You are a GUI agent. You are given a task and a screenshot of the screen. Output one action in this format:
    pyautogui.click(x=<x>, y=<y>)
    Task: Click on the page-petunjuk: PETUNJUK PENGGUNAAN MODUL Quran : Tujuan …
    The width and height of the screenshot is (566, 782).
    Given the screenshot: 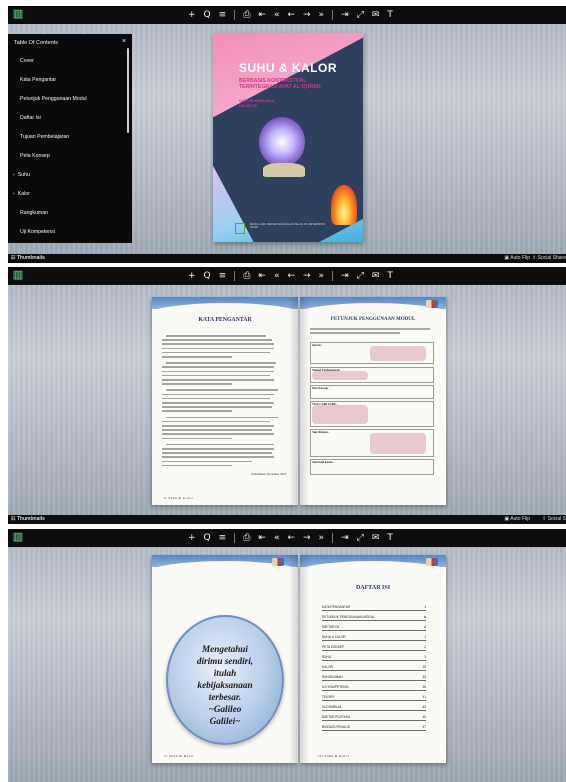 What is the action you would take?
    pyautogui.click(x=373, y=401)
    